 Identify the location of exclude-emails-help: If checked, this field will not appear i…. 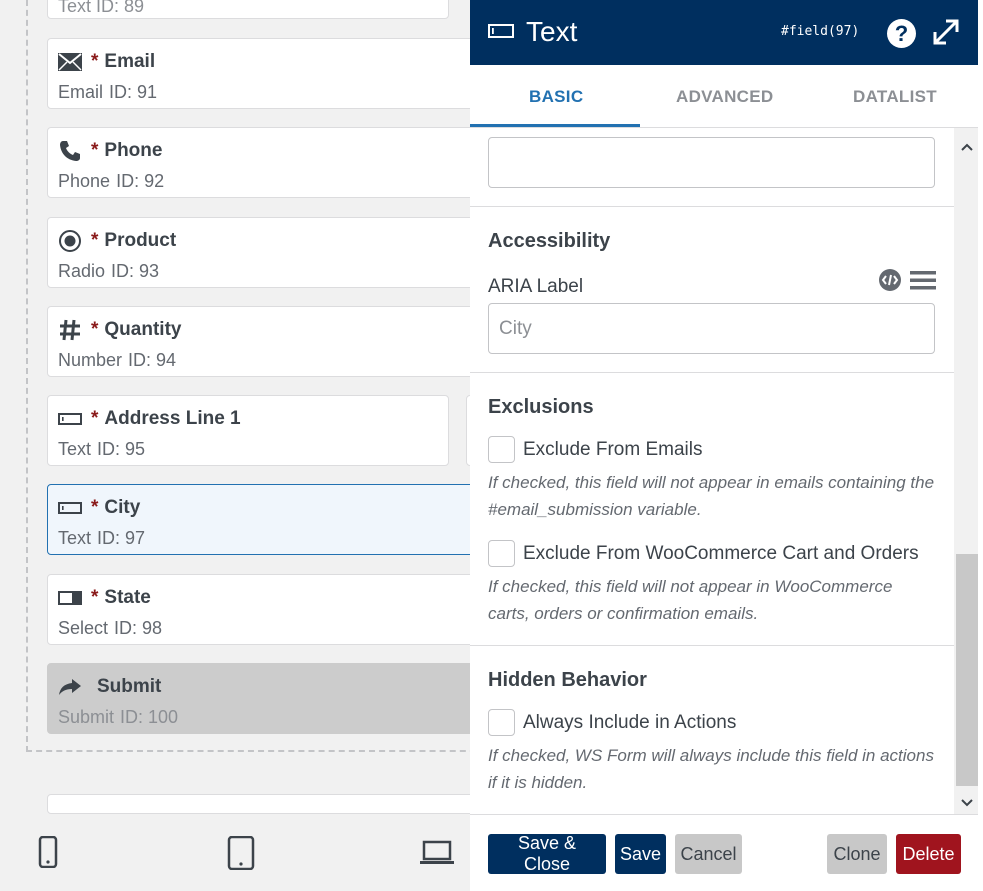
(711, 496).